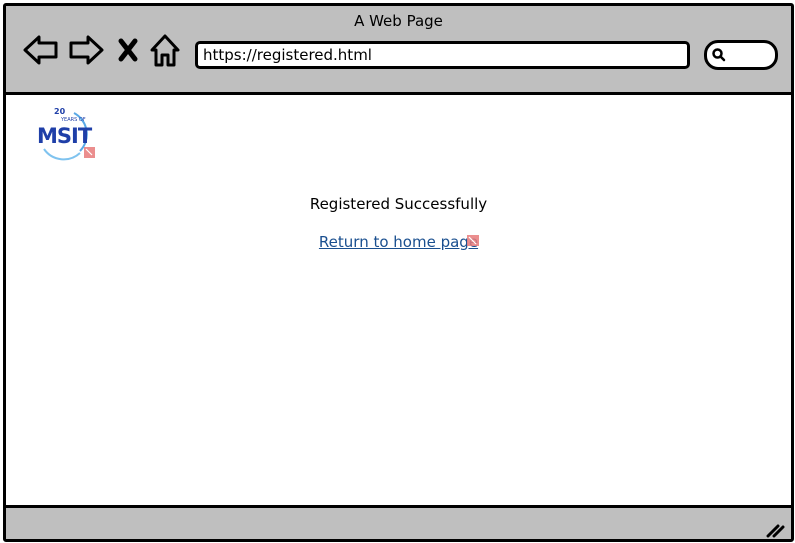 The width and height of the screenshot is (795, 543). I want to click on logo-tagline: YEARS OF, so click(73, 120).